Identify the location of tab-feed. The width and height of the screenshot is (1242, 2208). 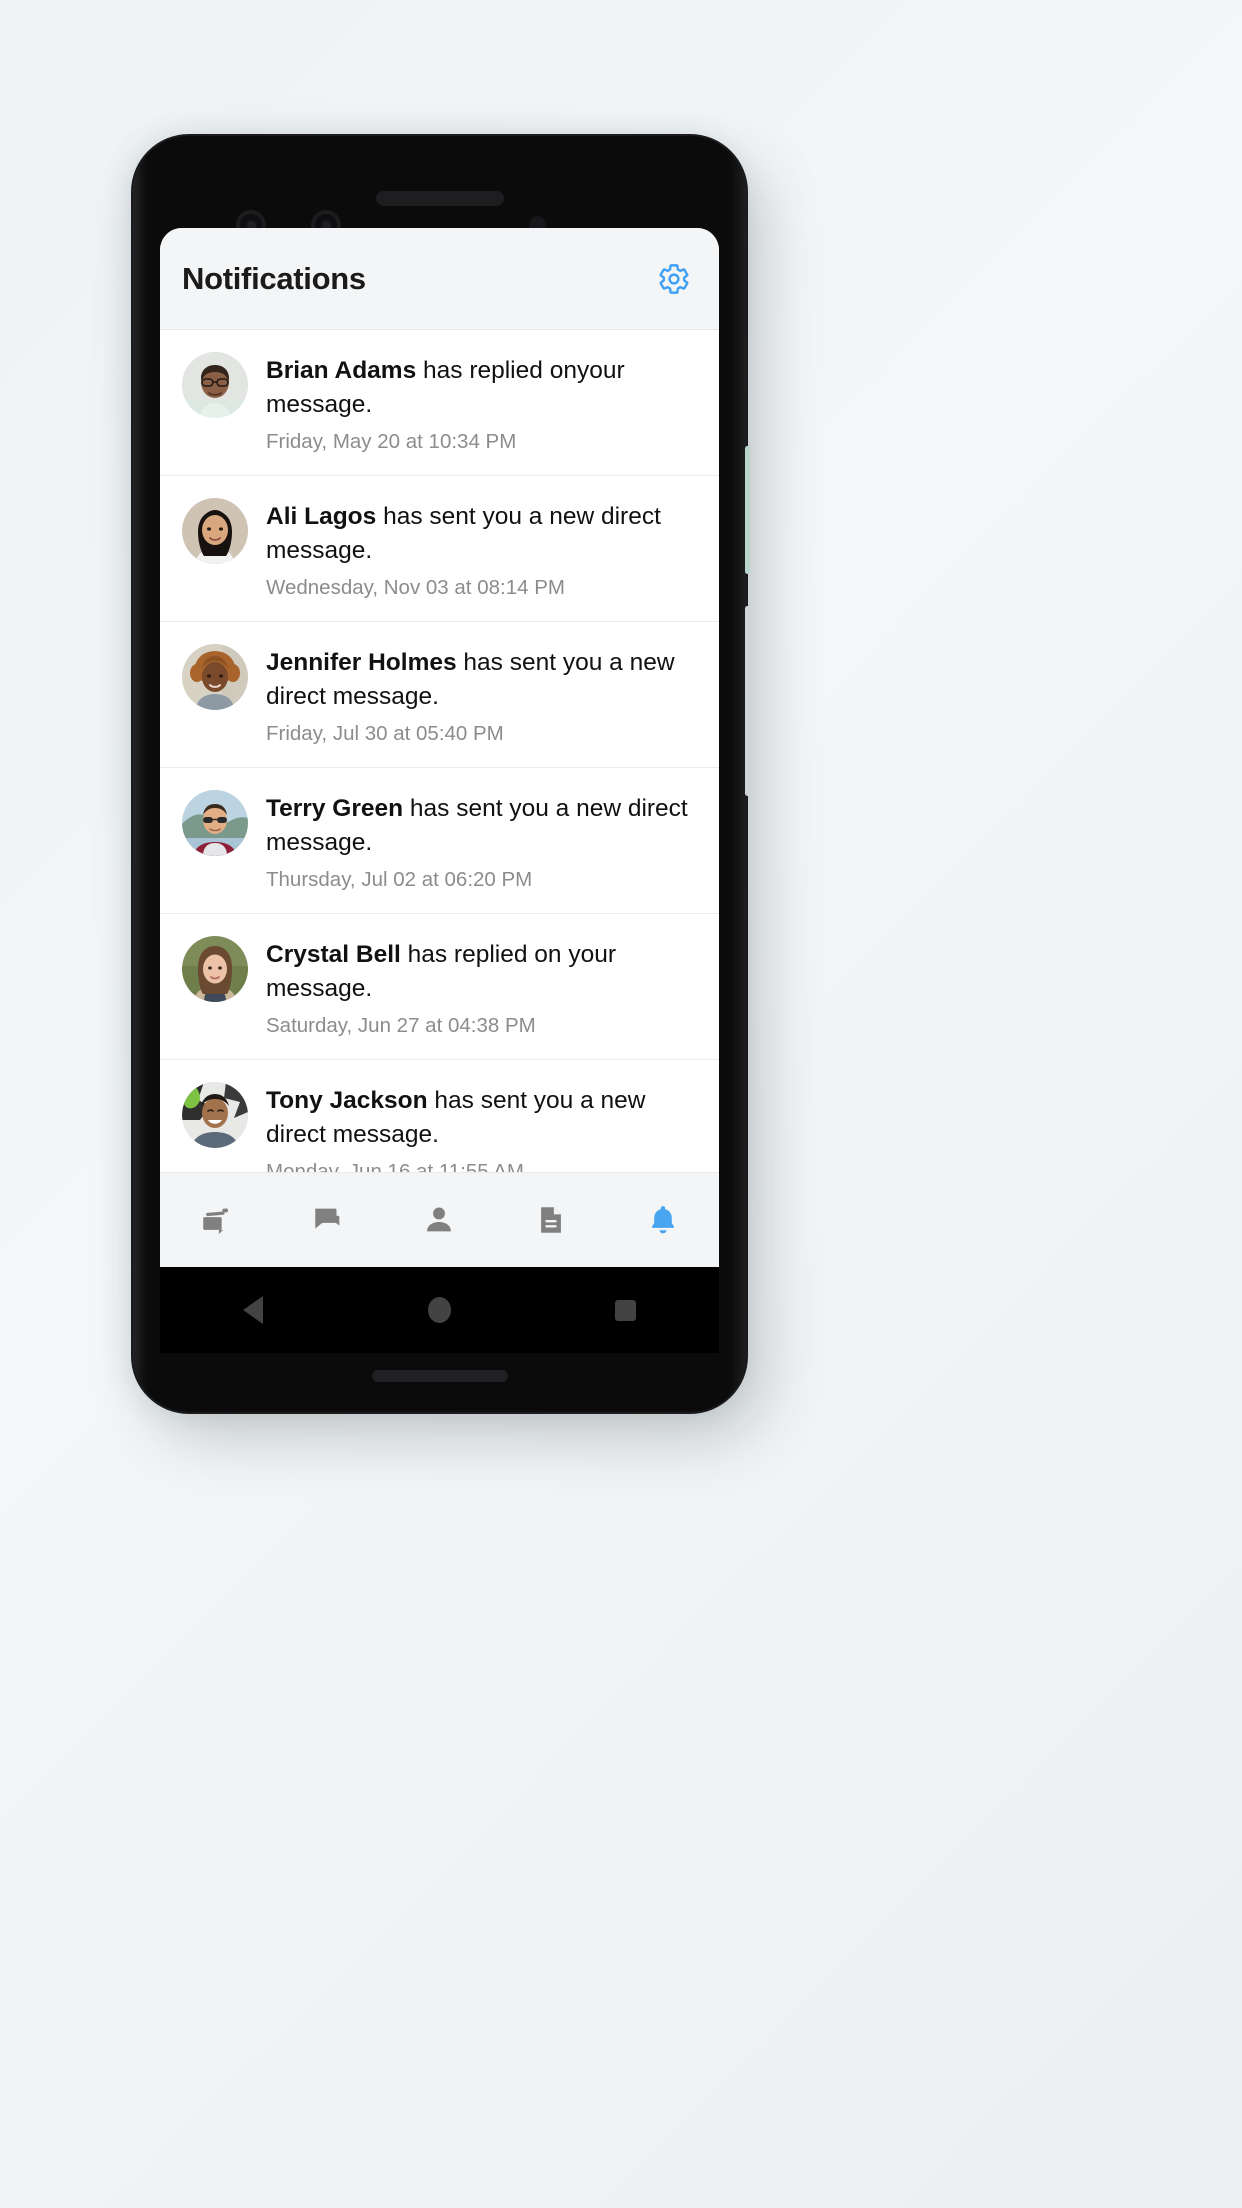
(216, 1220).